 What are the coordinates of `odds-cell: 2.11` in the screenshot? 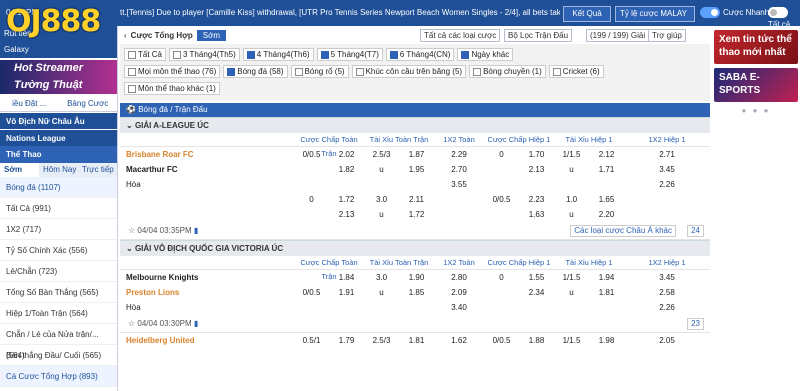 It's located at (416, 199).